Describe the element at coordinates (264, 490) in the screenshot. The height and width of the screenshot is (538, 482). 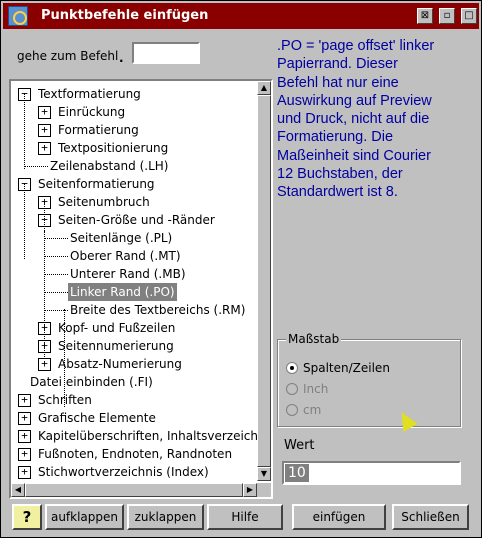
I see `scrollbar-corner` at that location.